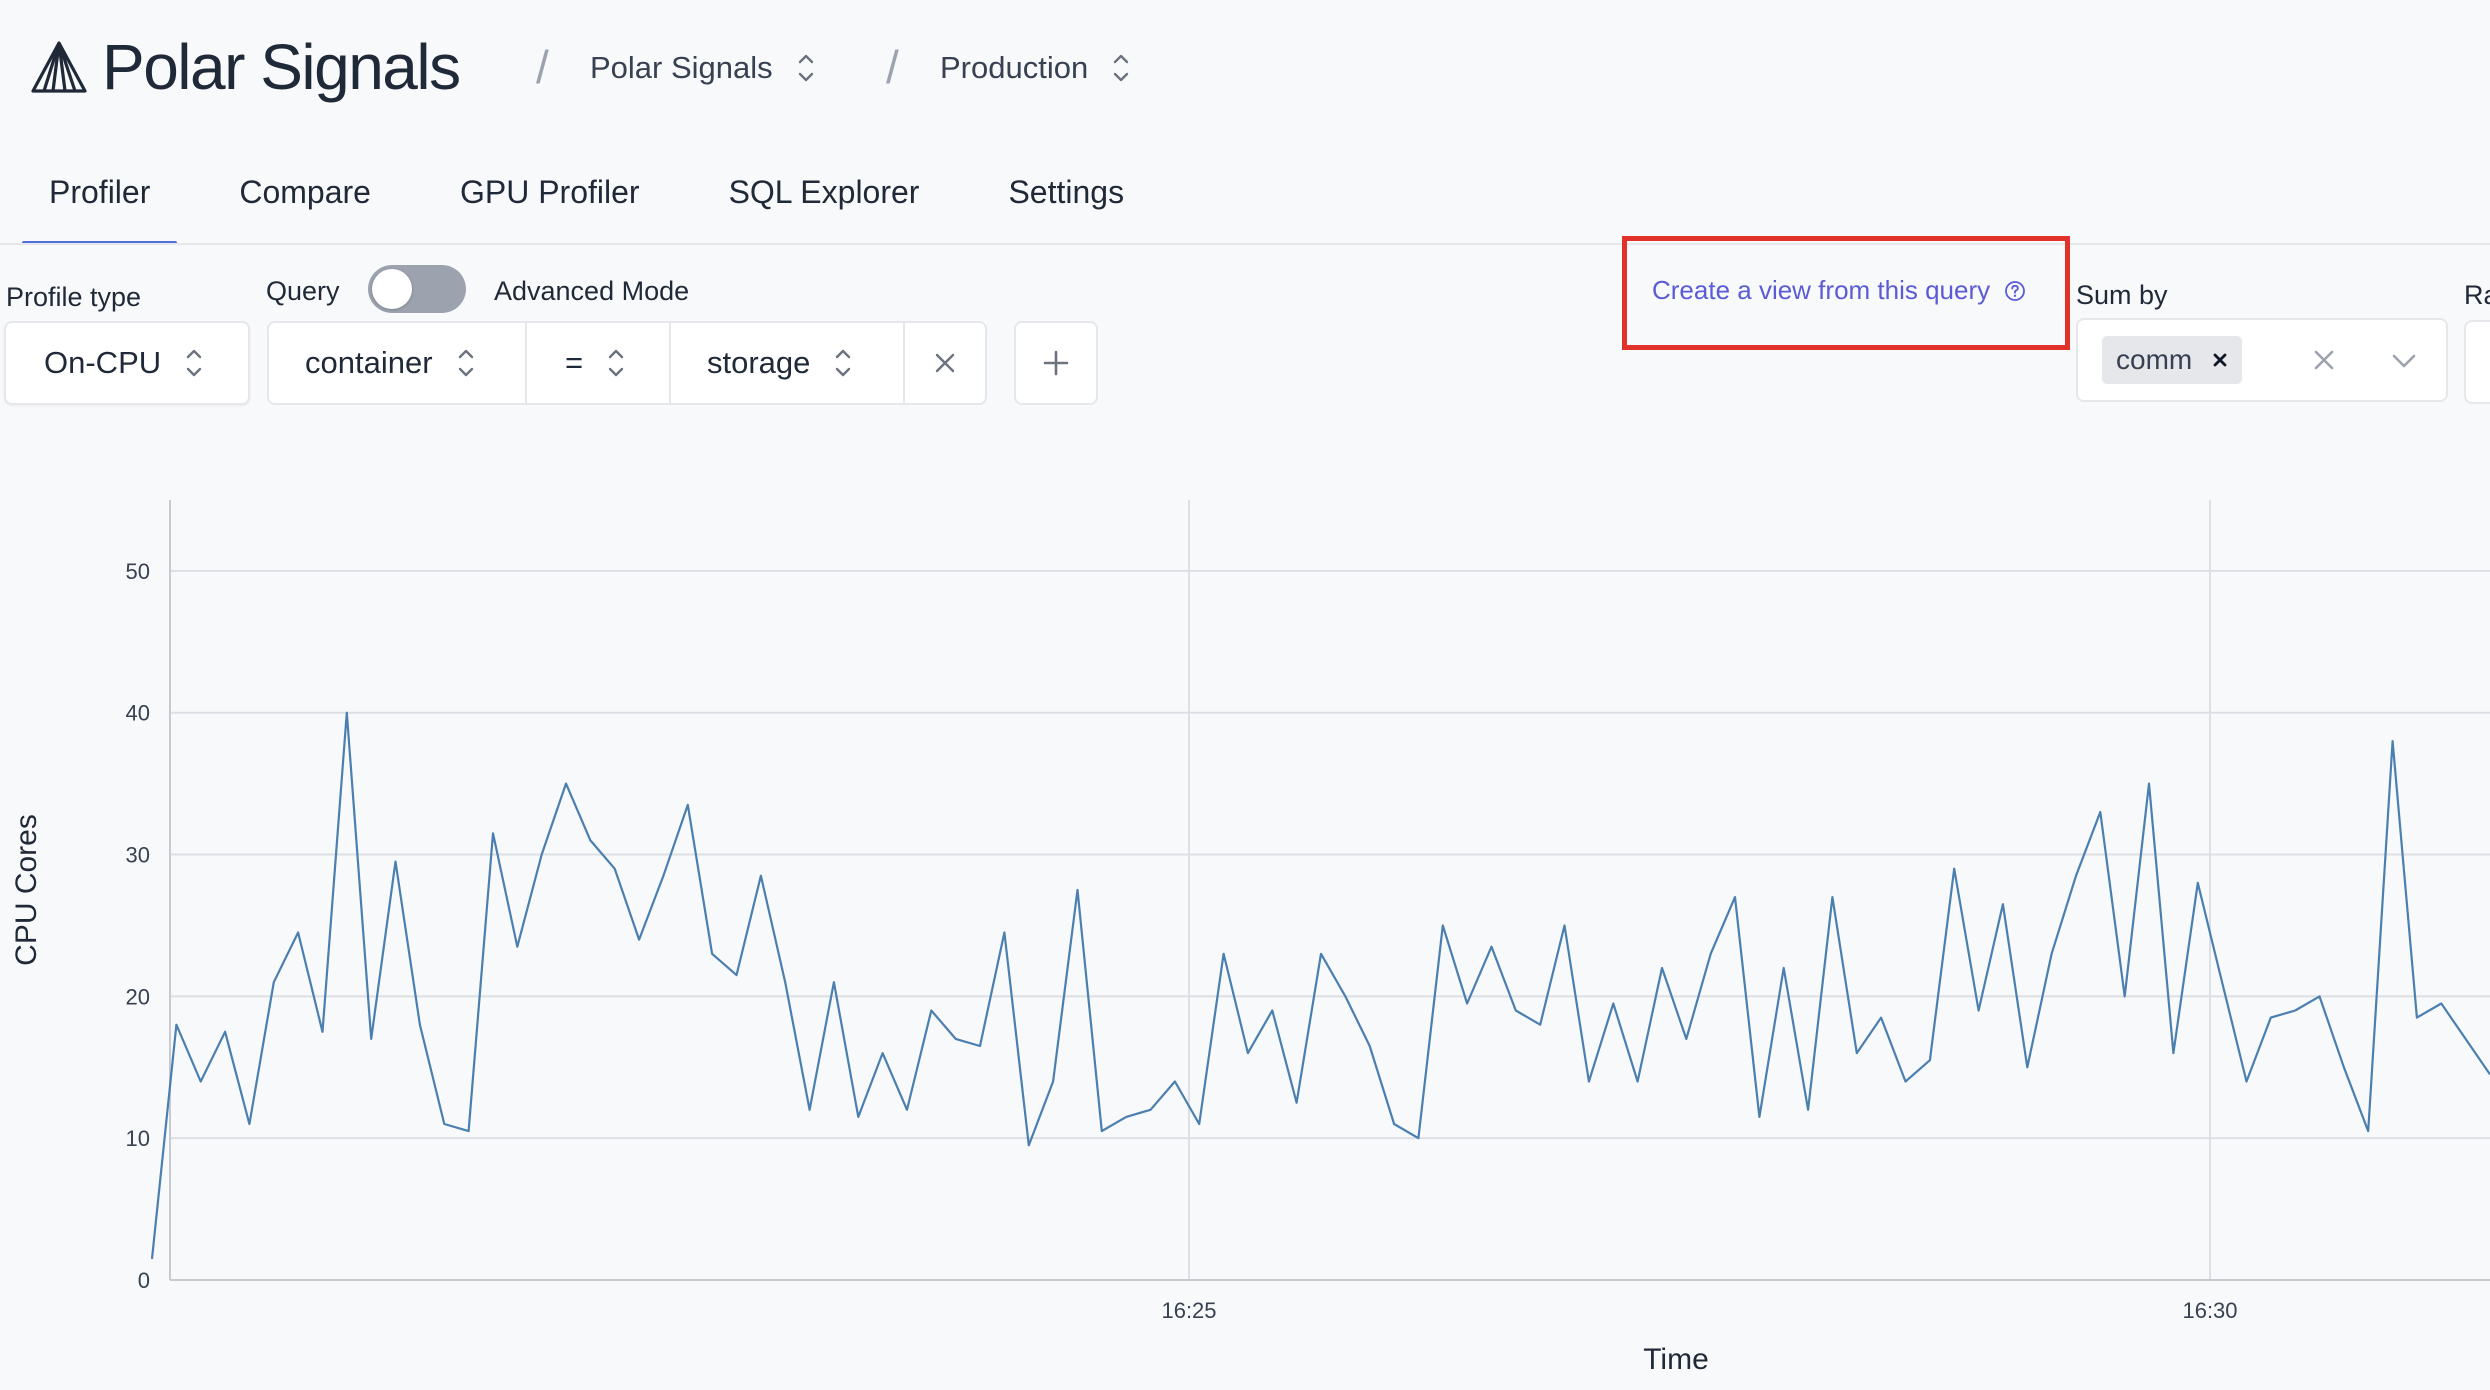 This screenshot has height=1390, width=2490. What do you see at coordinates (74, 297) in the screenshot?
I see `profile-type-label: Profile type` at bounding box center [74, 297].